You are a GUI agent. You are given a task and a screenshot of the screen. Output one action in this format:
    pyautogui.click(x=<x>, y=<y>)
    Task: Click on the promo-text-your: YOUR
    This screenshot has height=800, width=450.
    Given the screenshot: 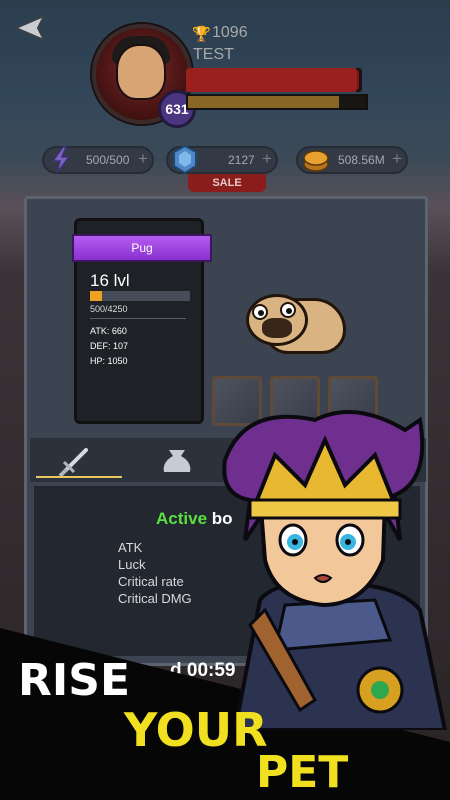 What is the action you would take?
    pyautogui.click(x=196, y=730)
    